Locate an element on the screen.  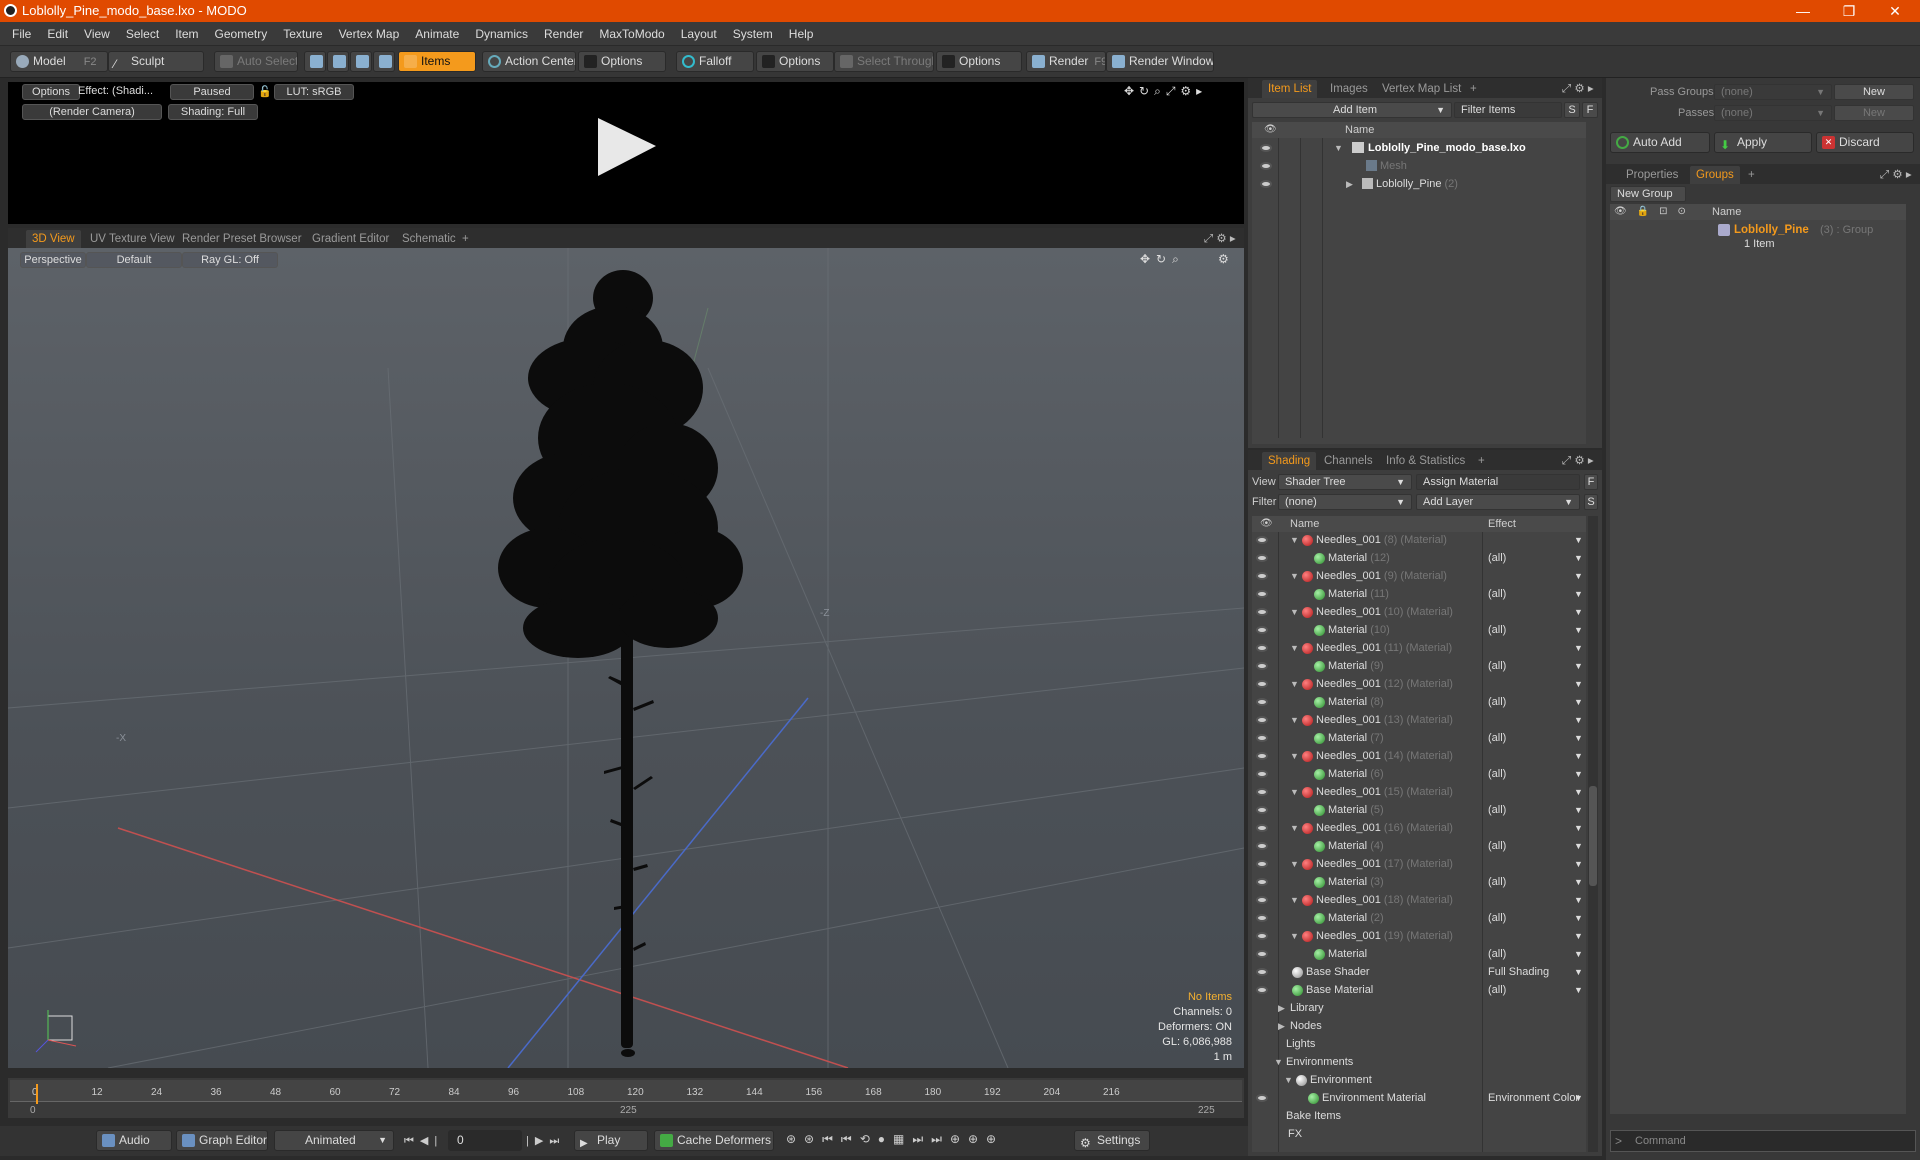
shader-row-mask: ▼ Needles_001 (14) (Material) ▼ is located at coordinates (1419, 757).